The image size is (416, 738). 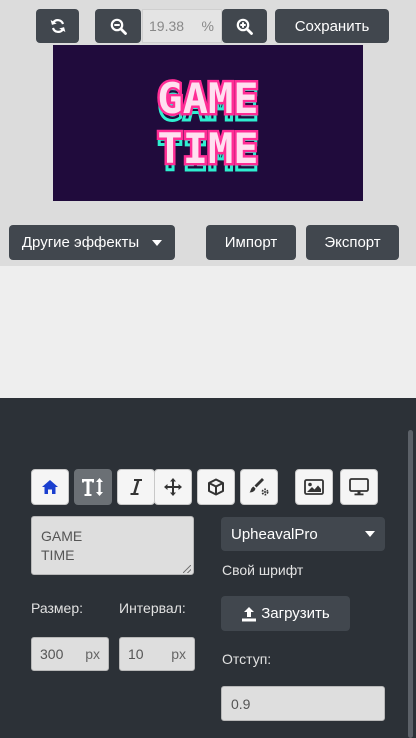 I want to click on zoom-input: 19.38 %, so click(x=182, y=26).